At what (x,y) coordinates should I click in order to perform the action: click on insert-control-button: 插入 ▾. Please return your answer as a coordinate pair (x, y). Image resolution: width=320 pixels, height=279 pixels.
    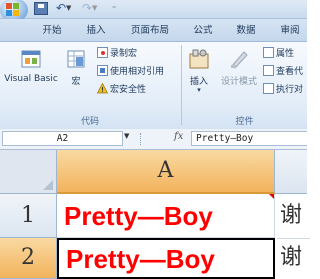
    Looking at the image, I should click on (199, 71).